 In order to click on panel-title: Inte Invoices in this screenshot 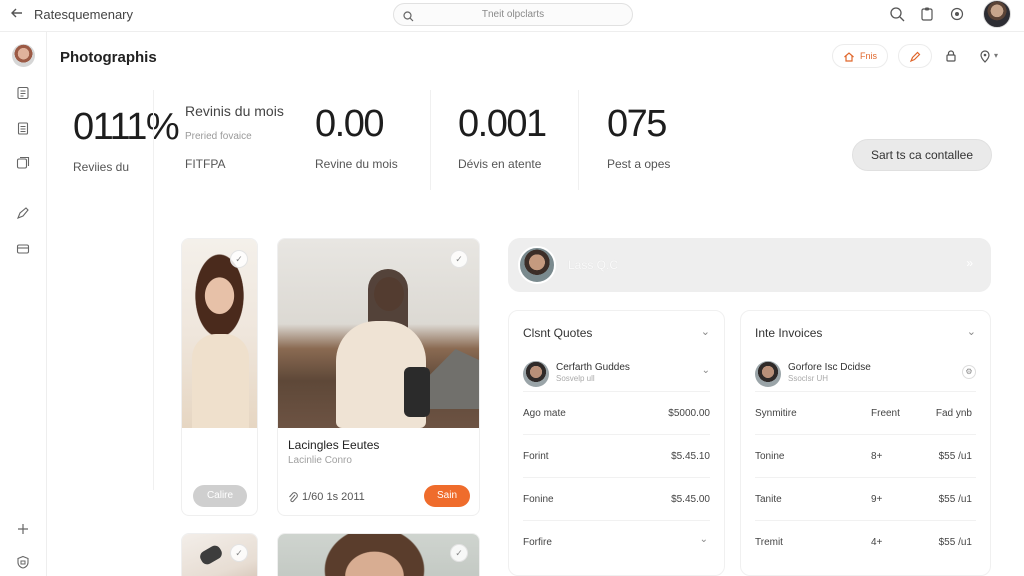, I will do `click(789, 333)`.